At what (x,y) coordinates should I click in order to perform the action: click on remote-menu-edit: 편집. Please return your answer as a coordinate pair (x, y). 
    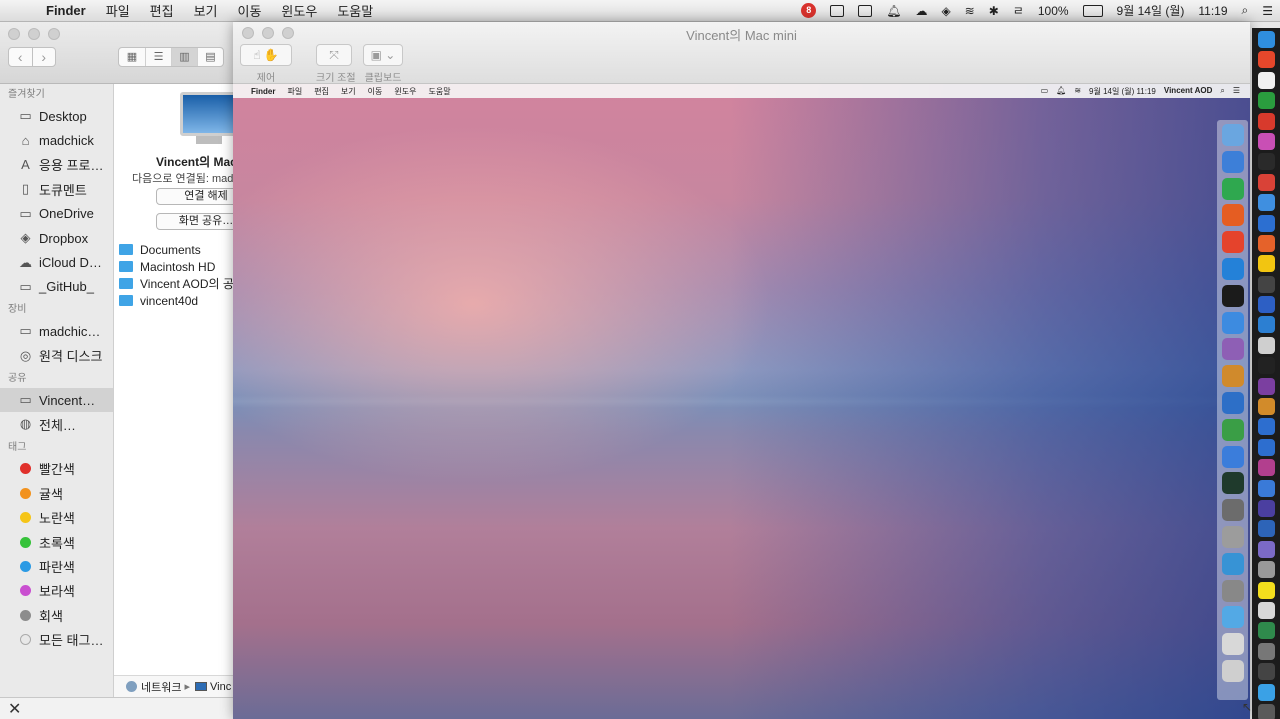
    Looking at the image, I should click on (321, 91).